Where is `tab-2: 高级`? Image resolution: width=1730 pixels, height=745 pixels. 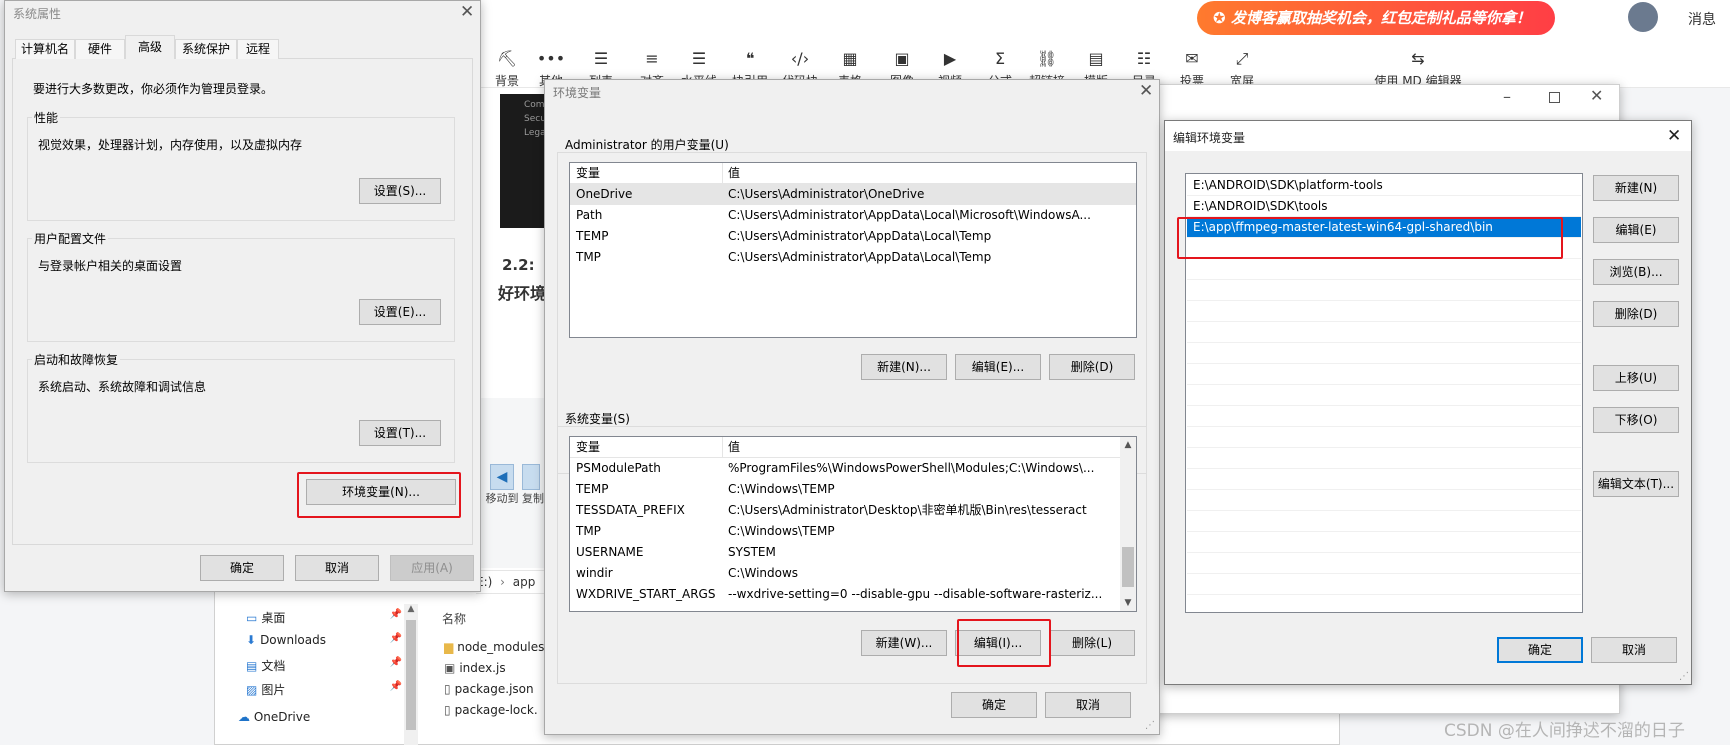 tab-2: 高级 is located at coordinates (150, 47).